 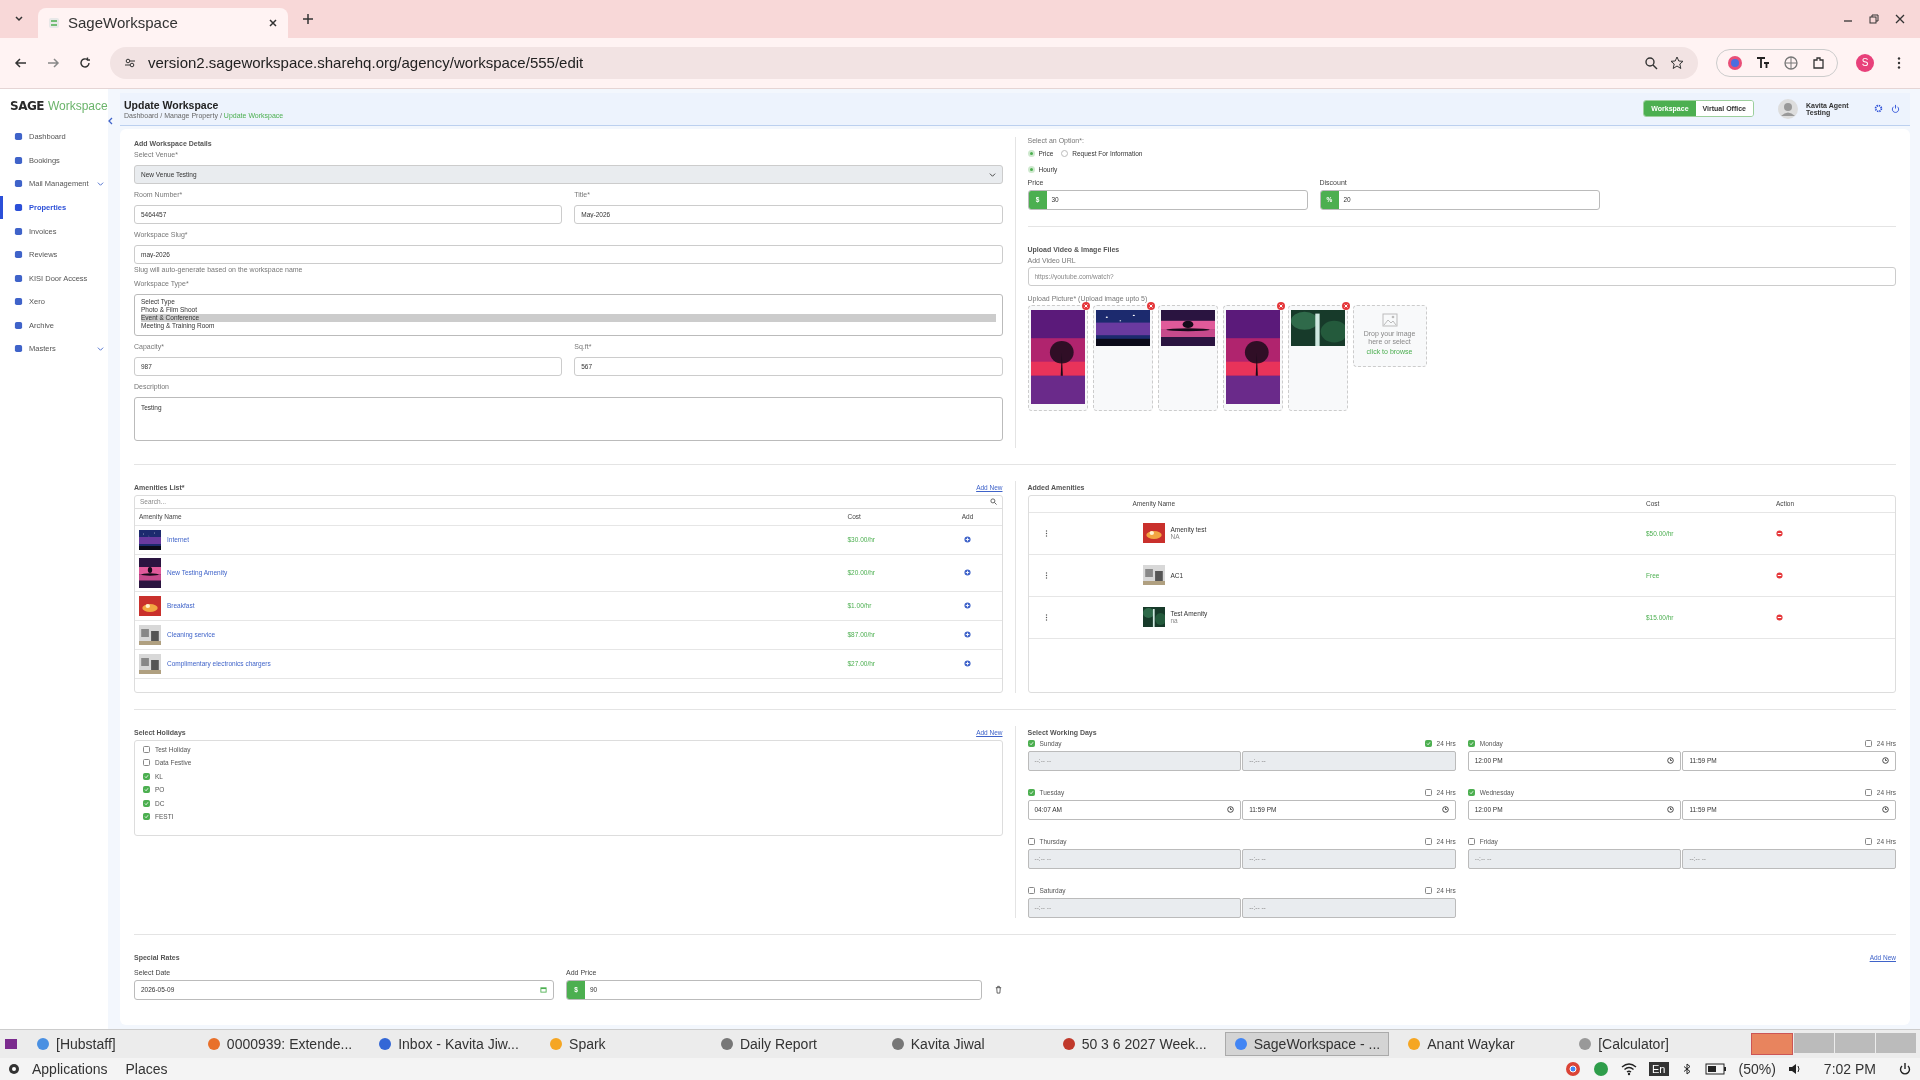 What do you see at coordinates (146, 1069) in the screenshot?
I see `panel-menu: Places` at bounding box center [146, 1069].